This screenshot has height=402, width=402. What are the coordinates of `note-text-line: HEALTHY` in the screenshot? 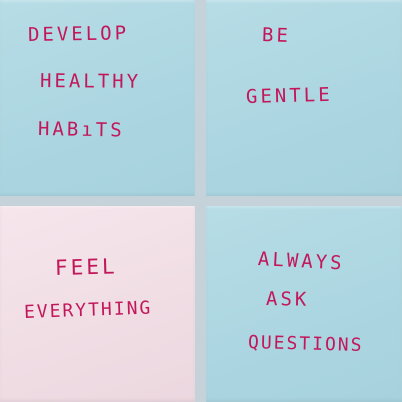 It's located at (90, 81).